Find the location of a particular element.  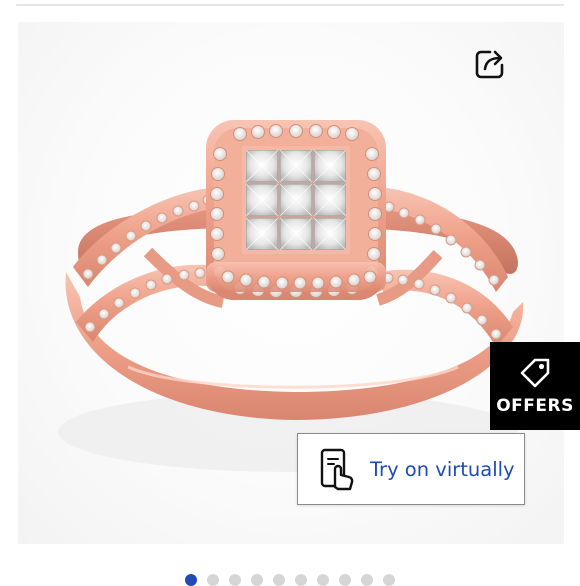

share-button is located at coordinates (490, 64).